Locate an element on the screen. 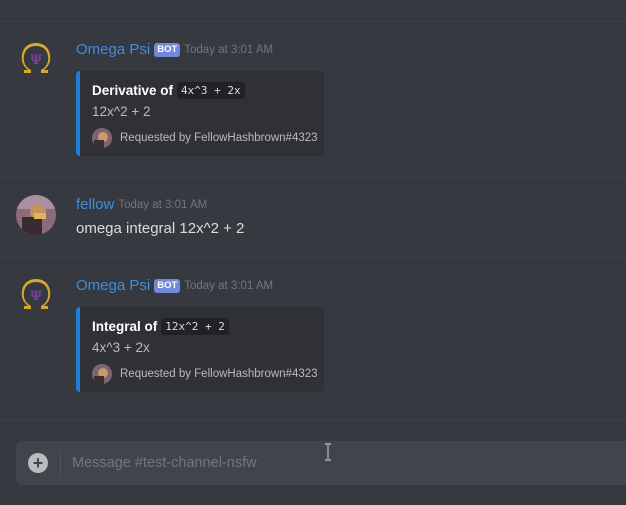  text-cursor-icon is located at coordinates (328, 454).